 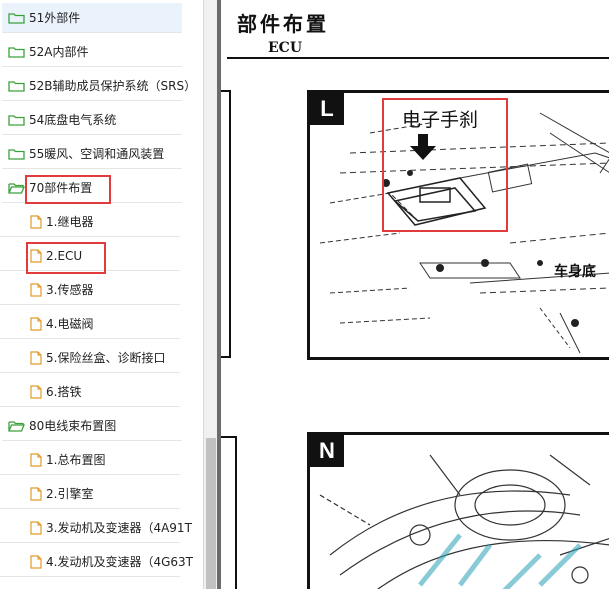 I want to click on tree-item-label: 54底盘电气系统, so click(x=73, y=120).